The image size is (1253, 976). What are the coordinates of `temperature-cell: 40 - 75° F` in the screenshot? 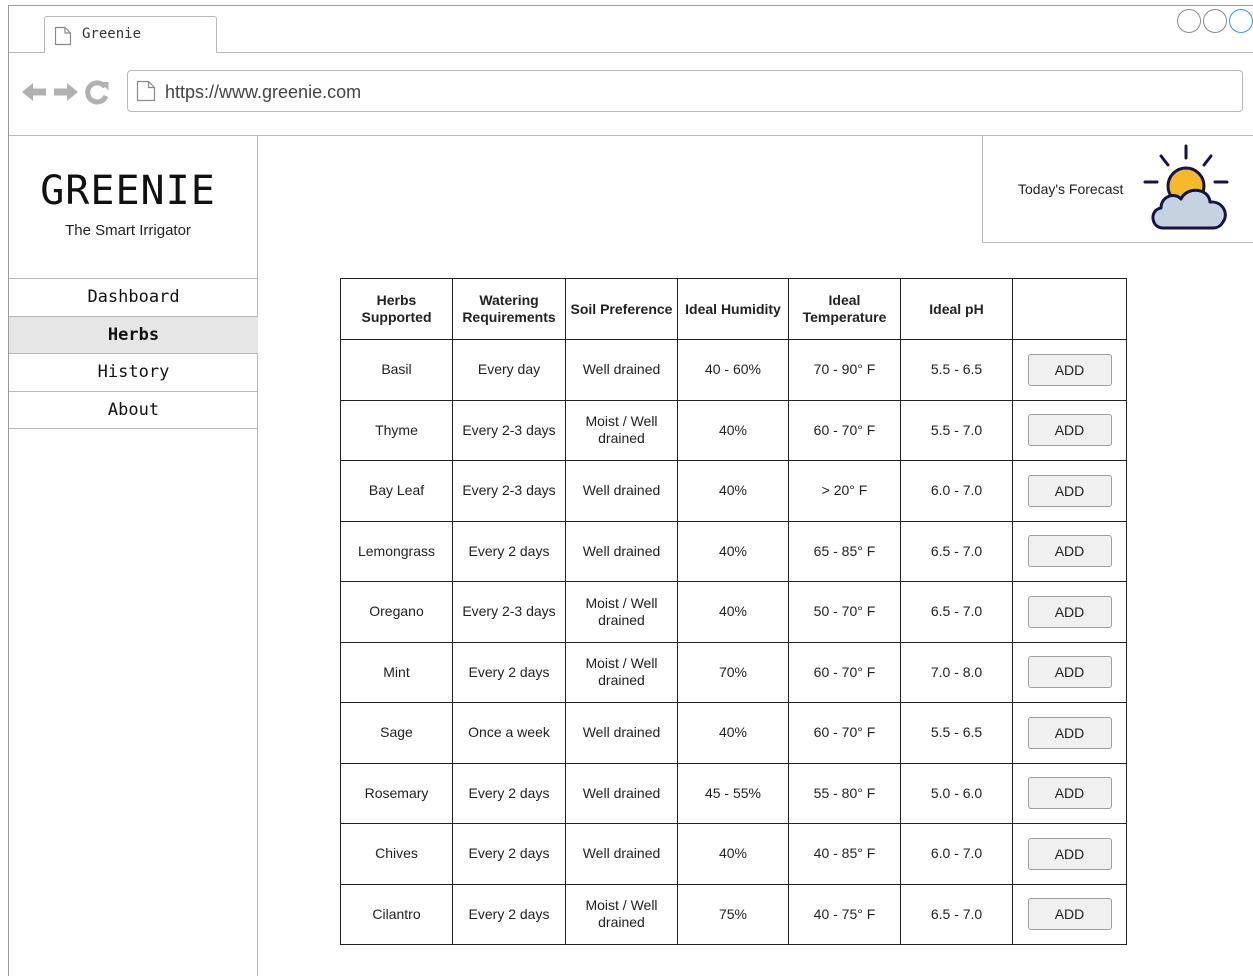 It's located at (844, 914).